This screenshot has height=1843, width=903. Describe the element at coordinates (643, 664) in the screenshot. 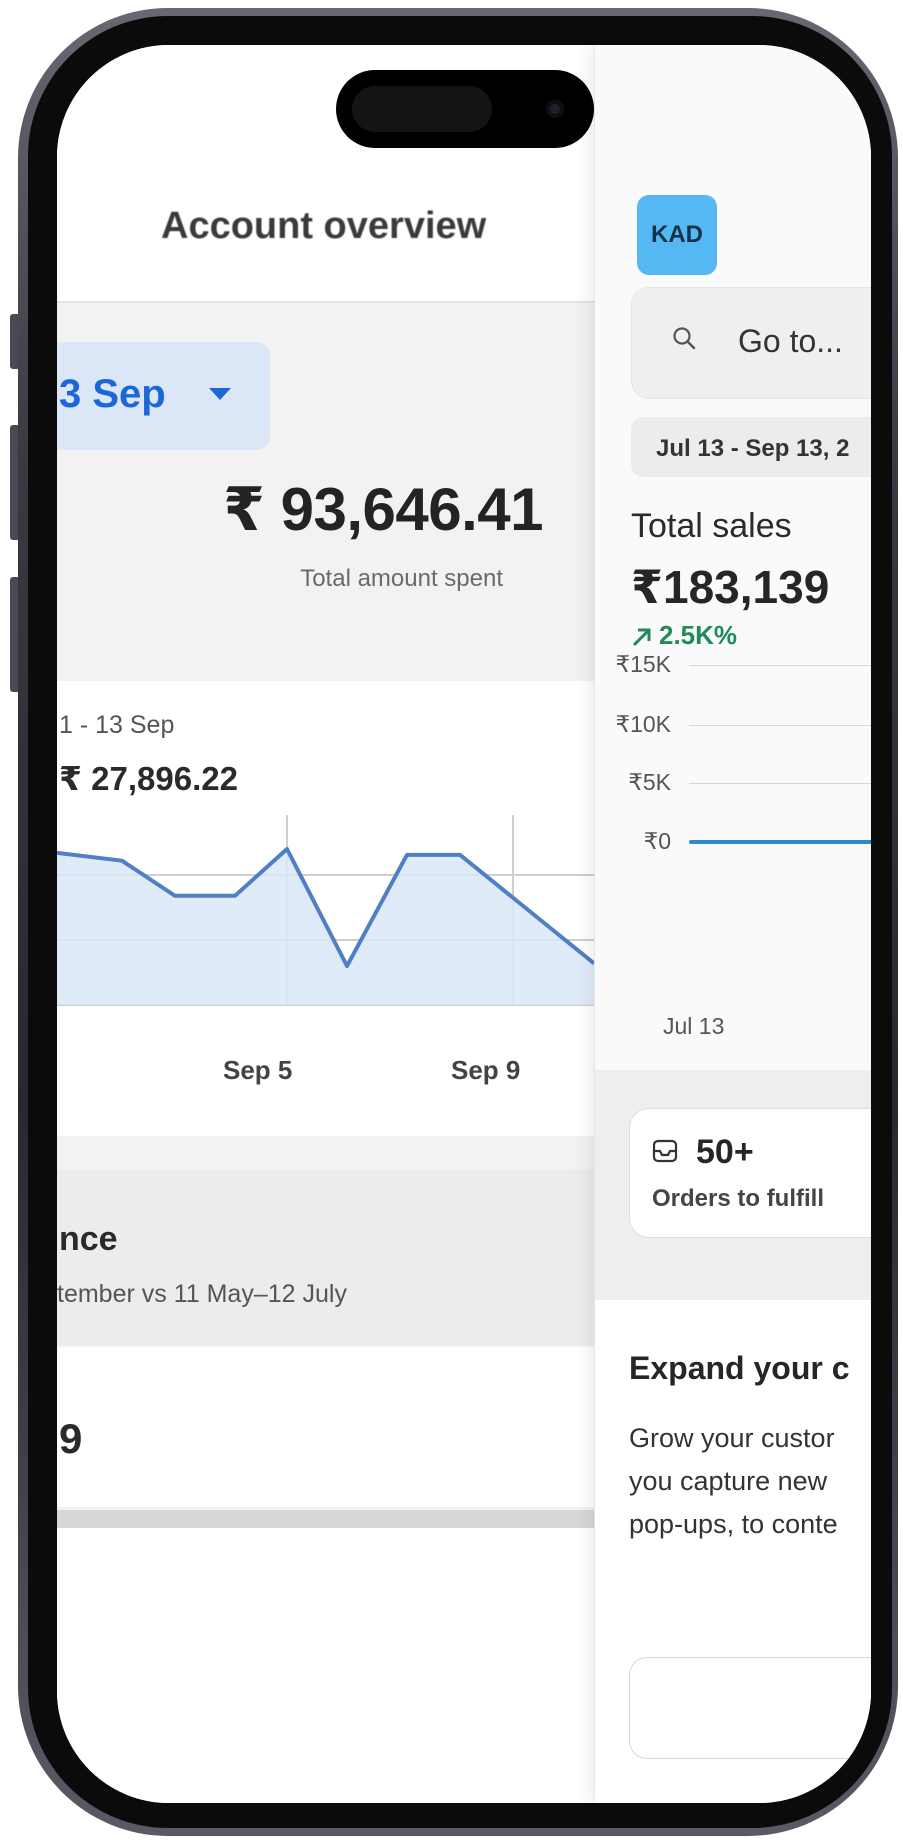

I see `y-tick-label: ₹15K` at that location.